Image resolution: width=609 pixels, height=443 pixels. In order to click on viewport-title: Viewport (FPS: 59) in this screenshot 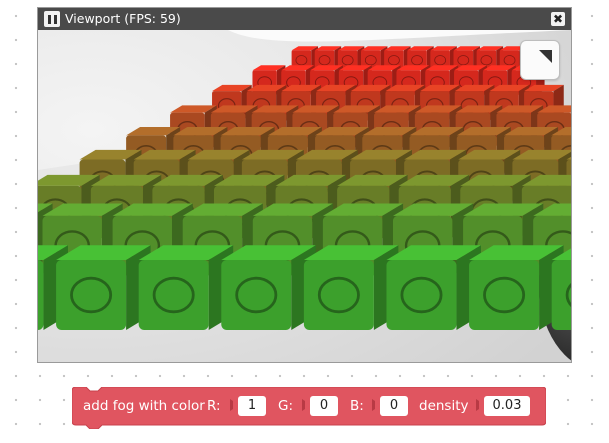, I will do `click(123, 18)`.